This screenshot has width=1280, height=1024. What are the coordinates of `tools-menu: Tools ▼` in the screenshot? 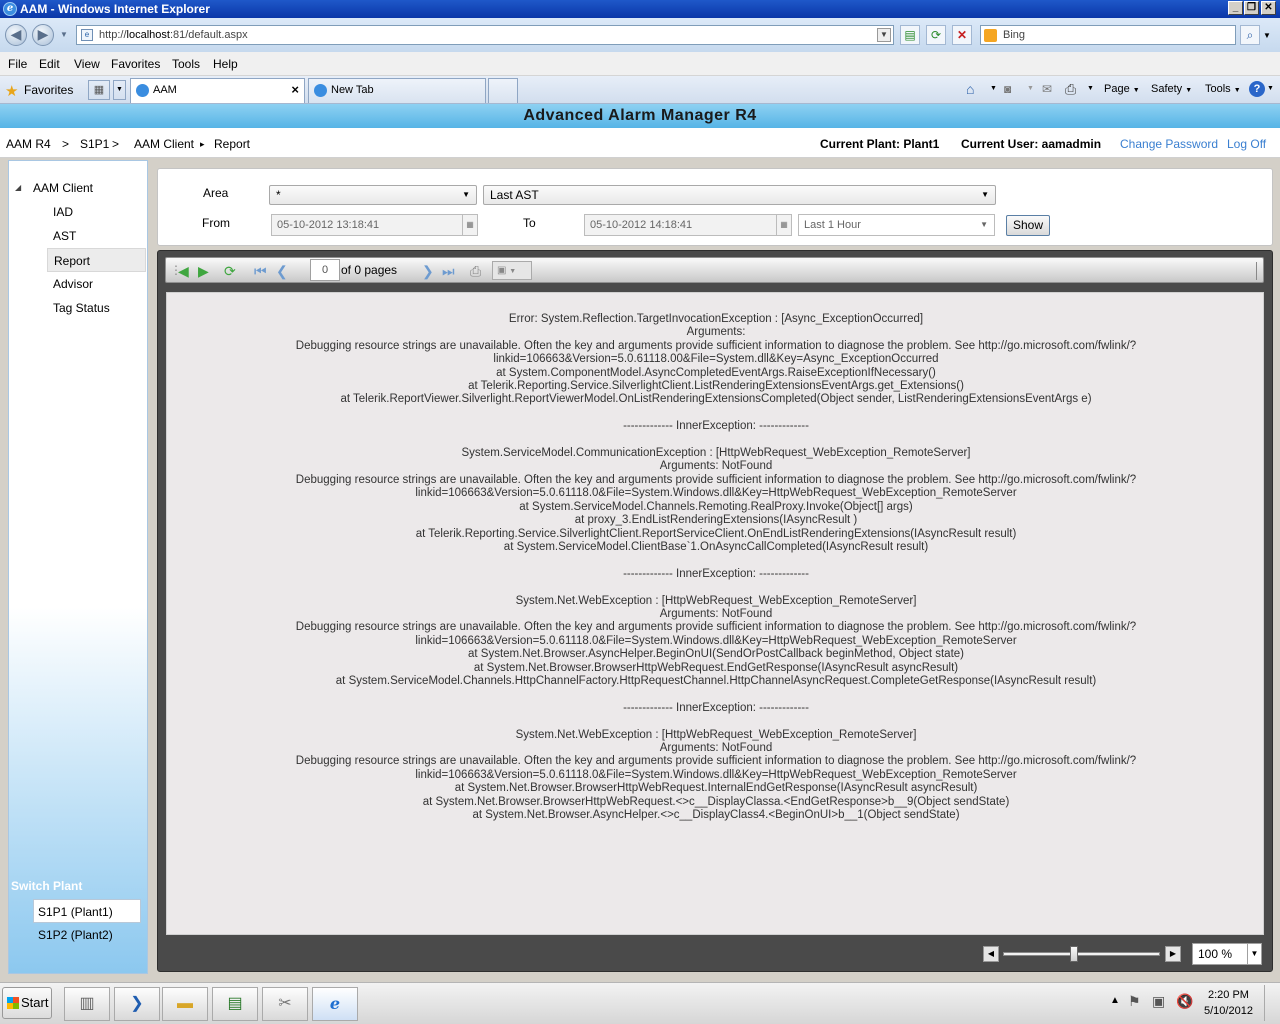 It's located at (1223, 89).